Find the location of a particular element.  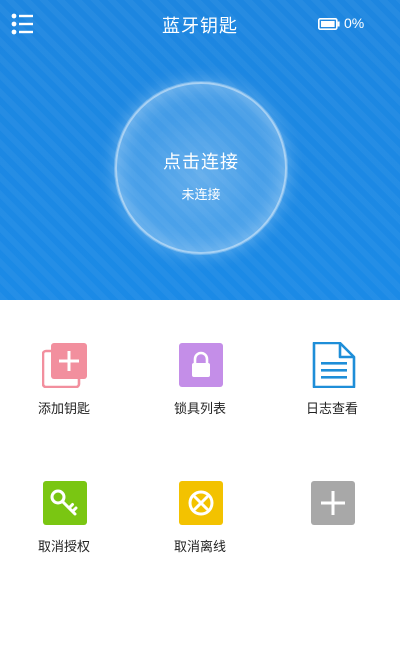

document-icon is located at coordinates (333, 365).